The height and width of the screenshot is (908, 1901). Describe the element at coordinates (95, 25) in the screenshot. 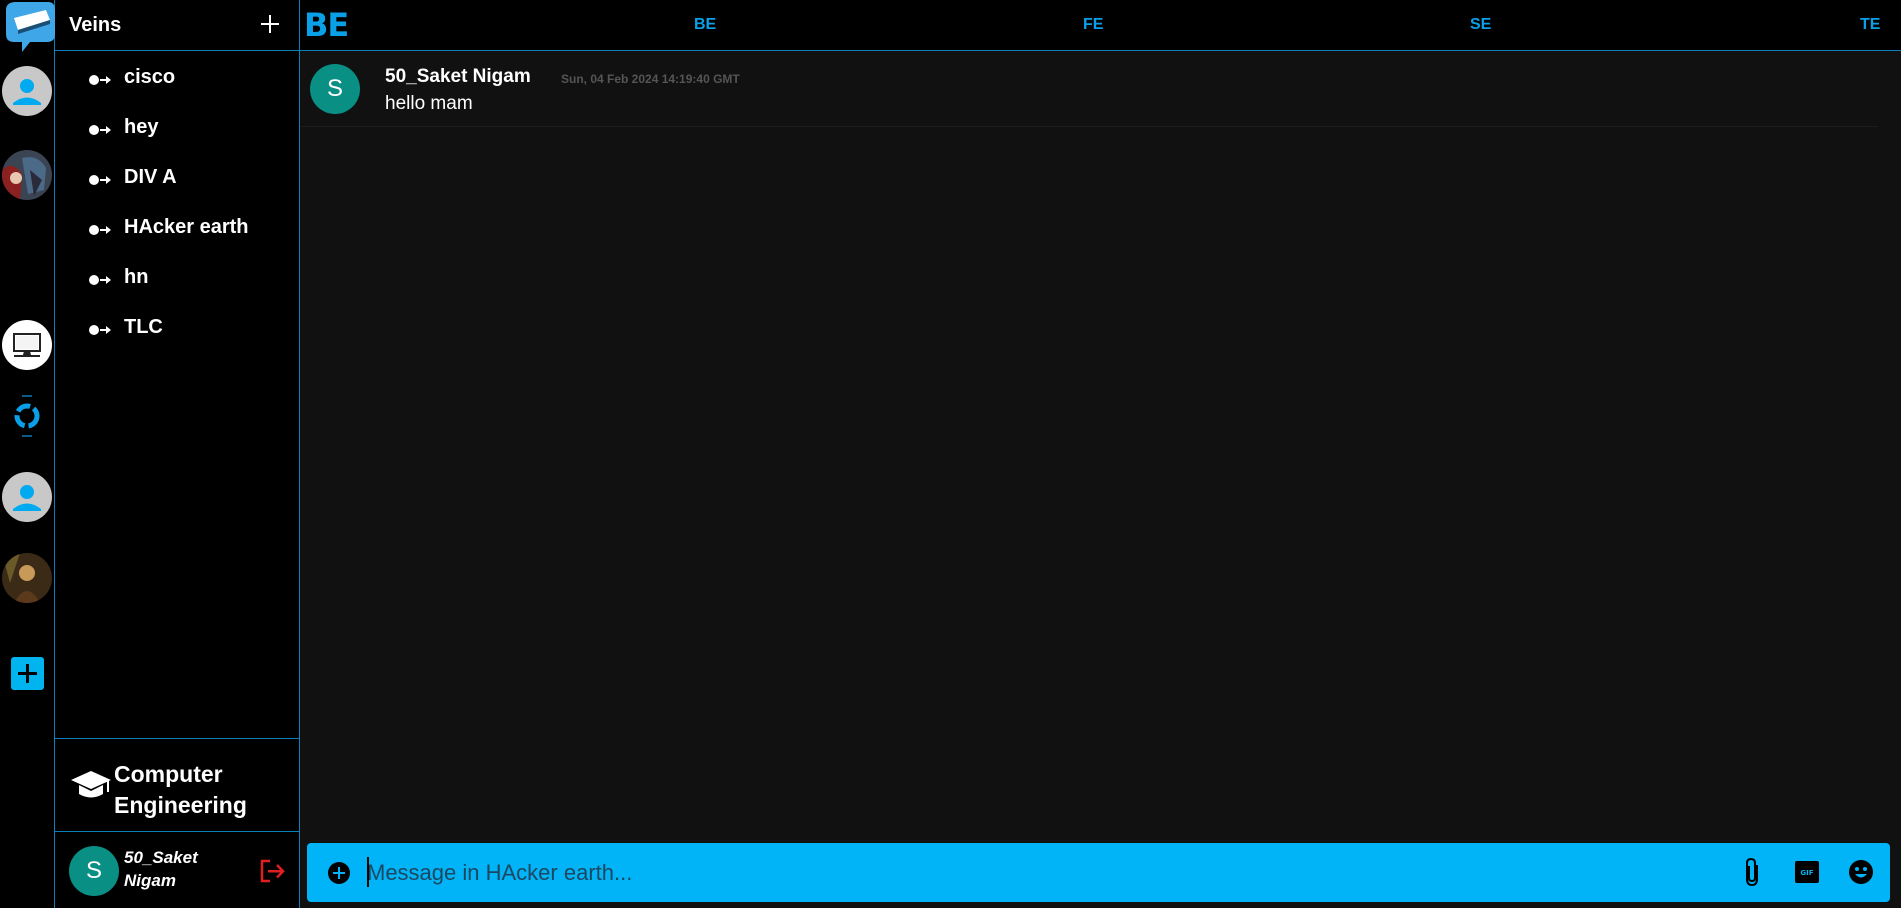

I see `sidebar-title: Veins` at that location.